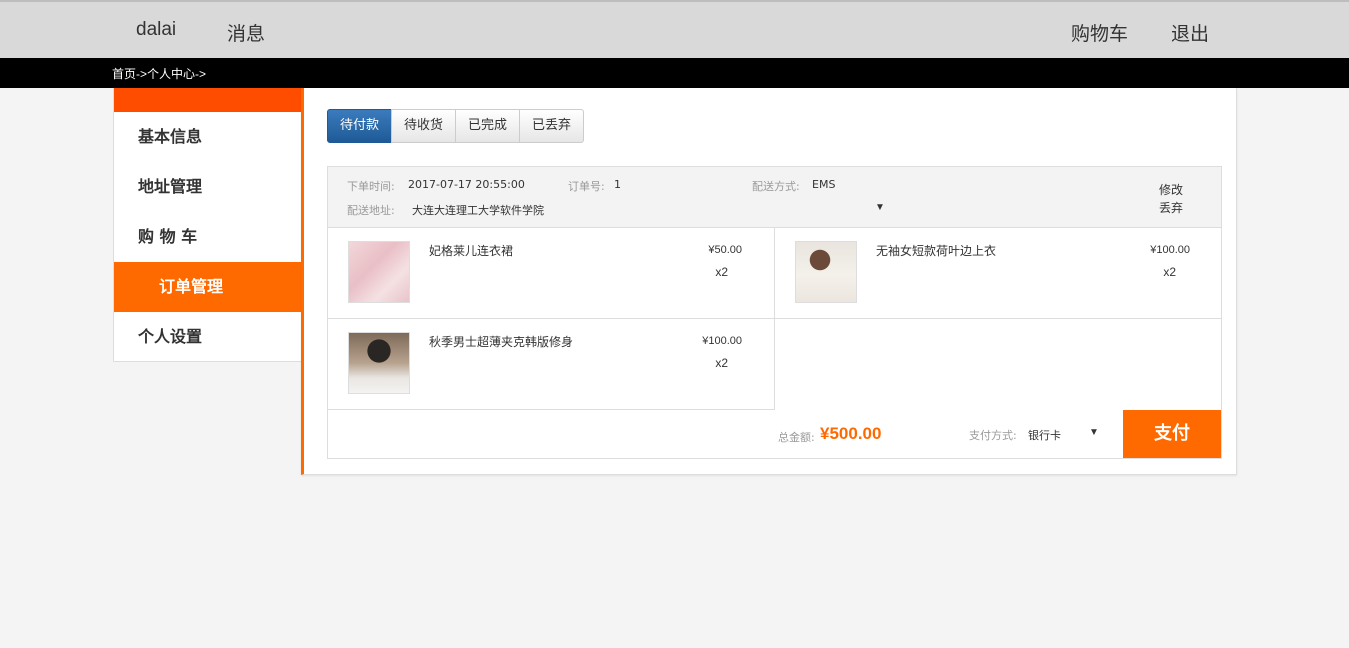 The image size is (1349, 648). I want to click on shipping-method-label: 配送方式:, so click(776, 186).